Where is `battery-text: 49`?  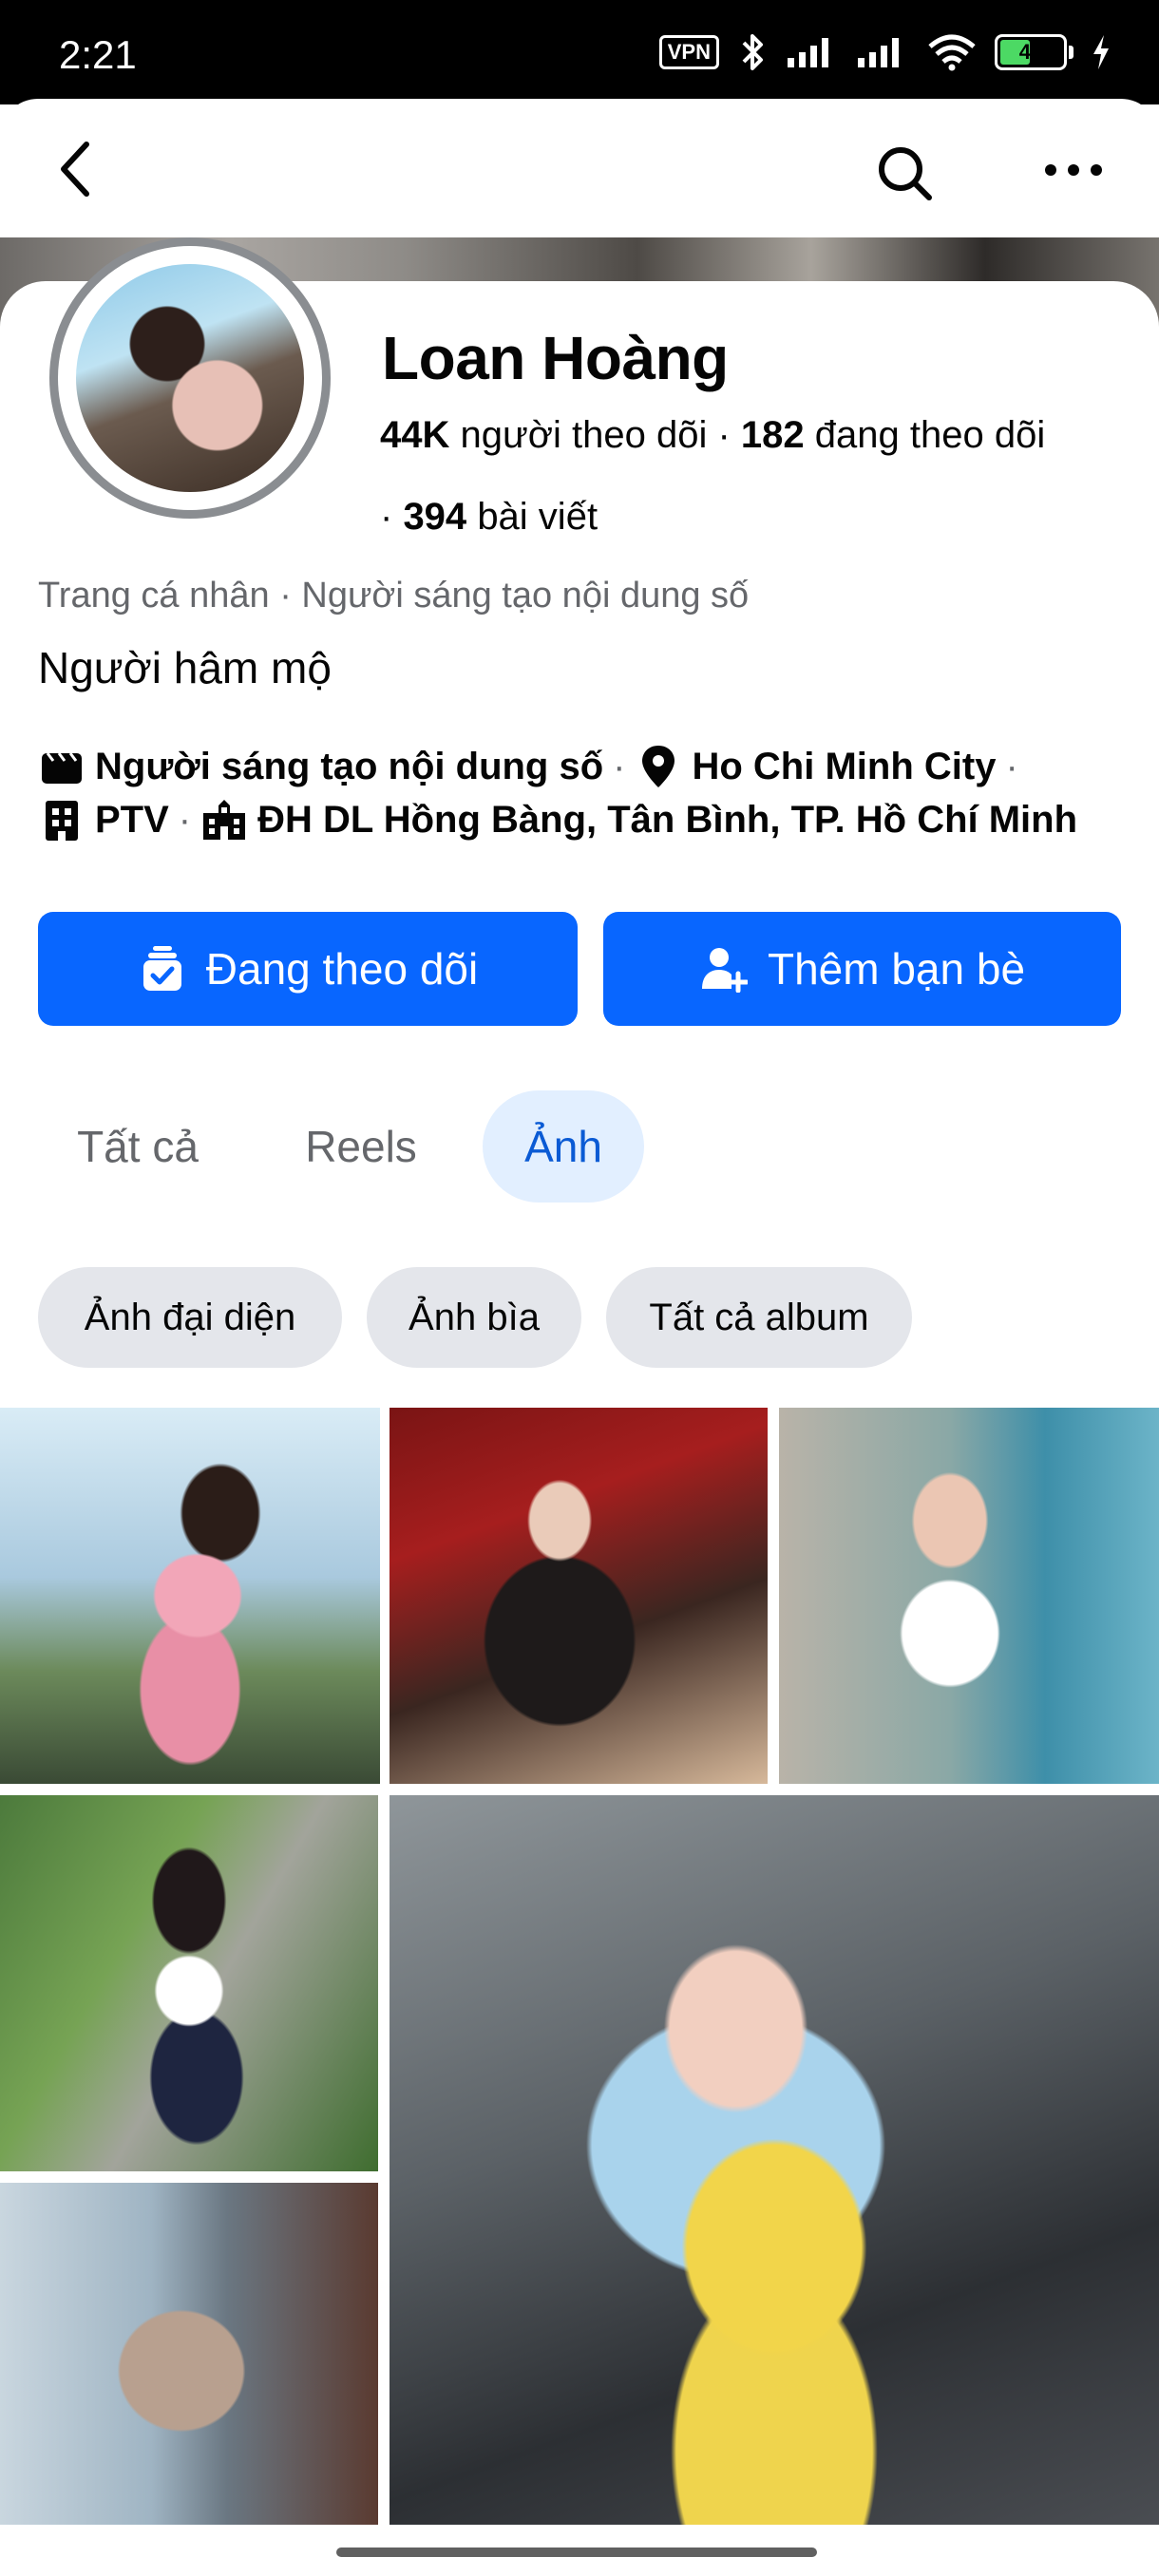
battery-text: 49 is located at coordinates (1030, 52).